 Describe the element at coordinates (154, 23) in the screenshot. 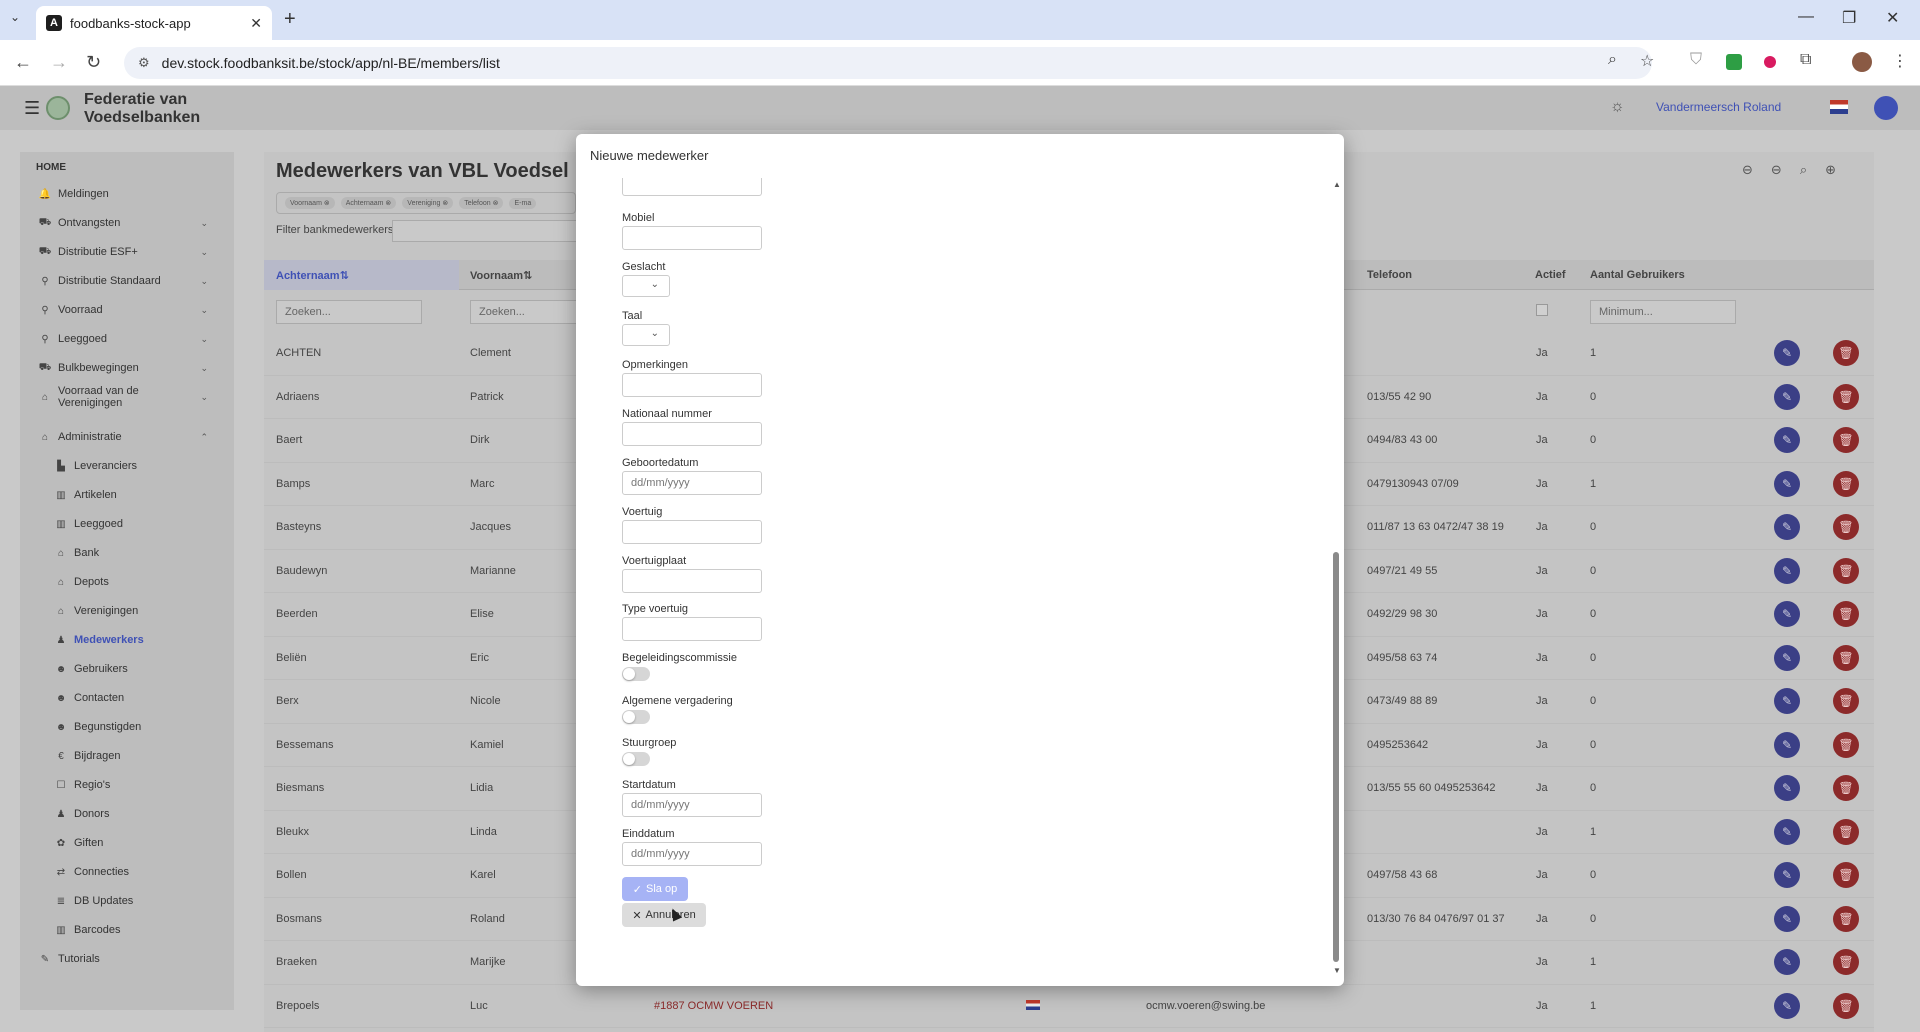

I see `browser-tab: A foodbanks-stock-app ✕` at that location.